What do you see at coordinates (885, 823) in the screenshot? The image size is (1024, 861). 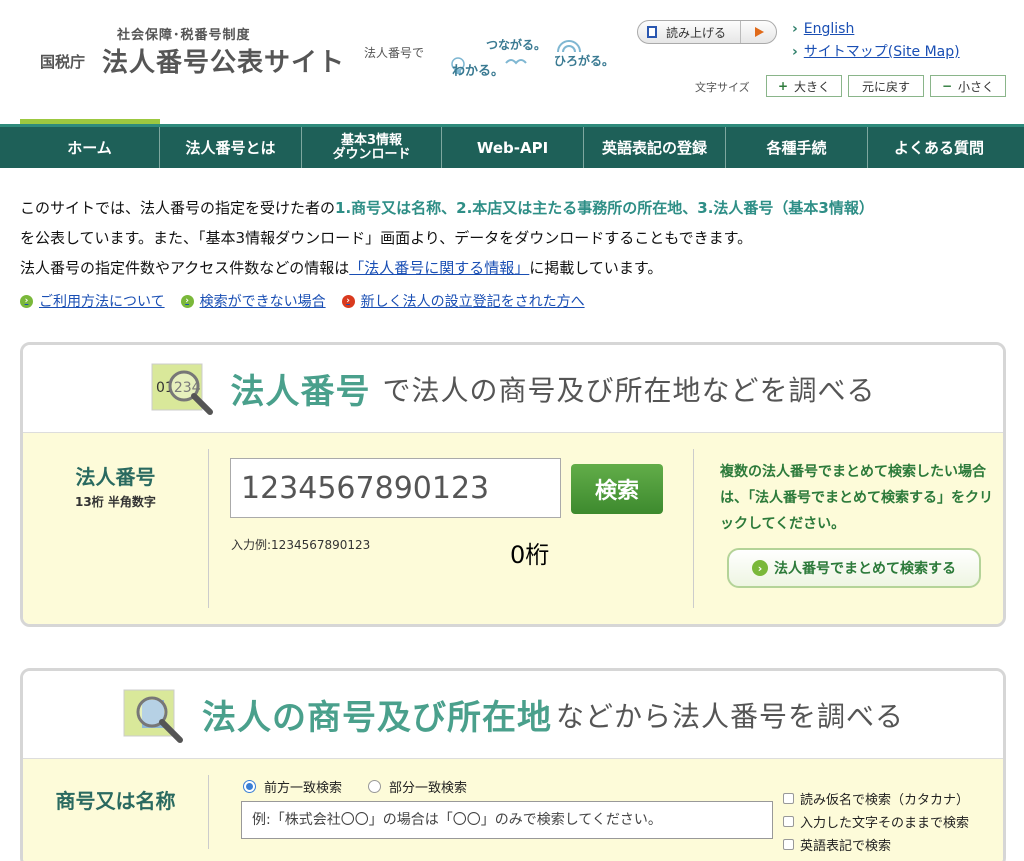 I see `exact-text-label: 入力した文字そのままで検索` at bounding box center [885, 823].